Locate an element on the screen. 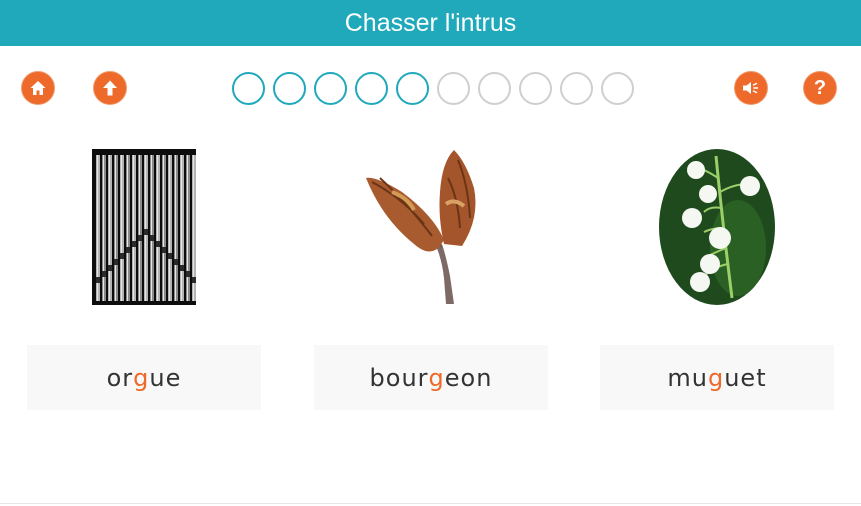 This screenshot has width=861, height=506. up-button is located at coordinates (110, 88).